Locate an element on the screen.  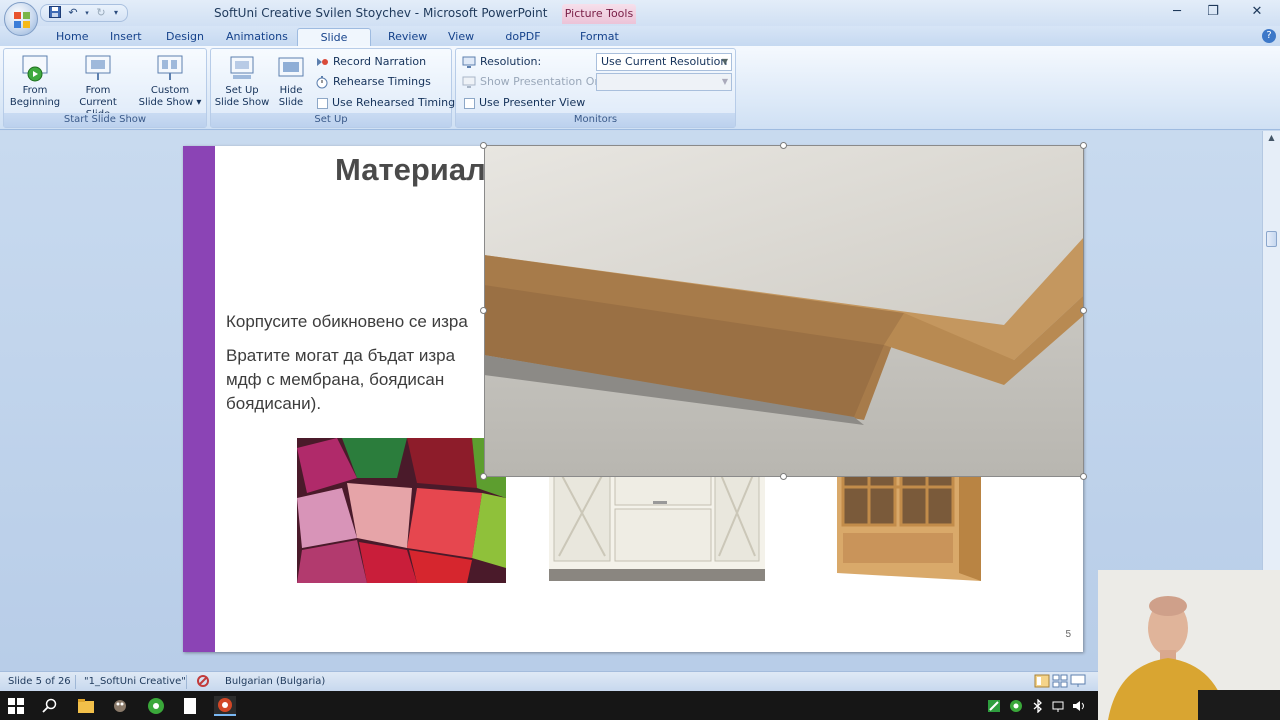
use-presenter-view-checkbox: Use Presenter View is located at coordinates (524, 103).